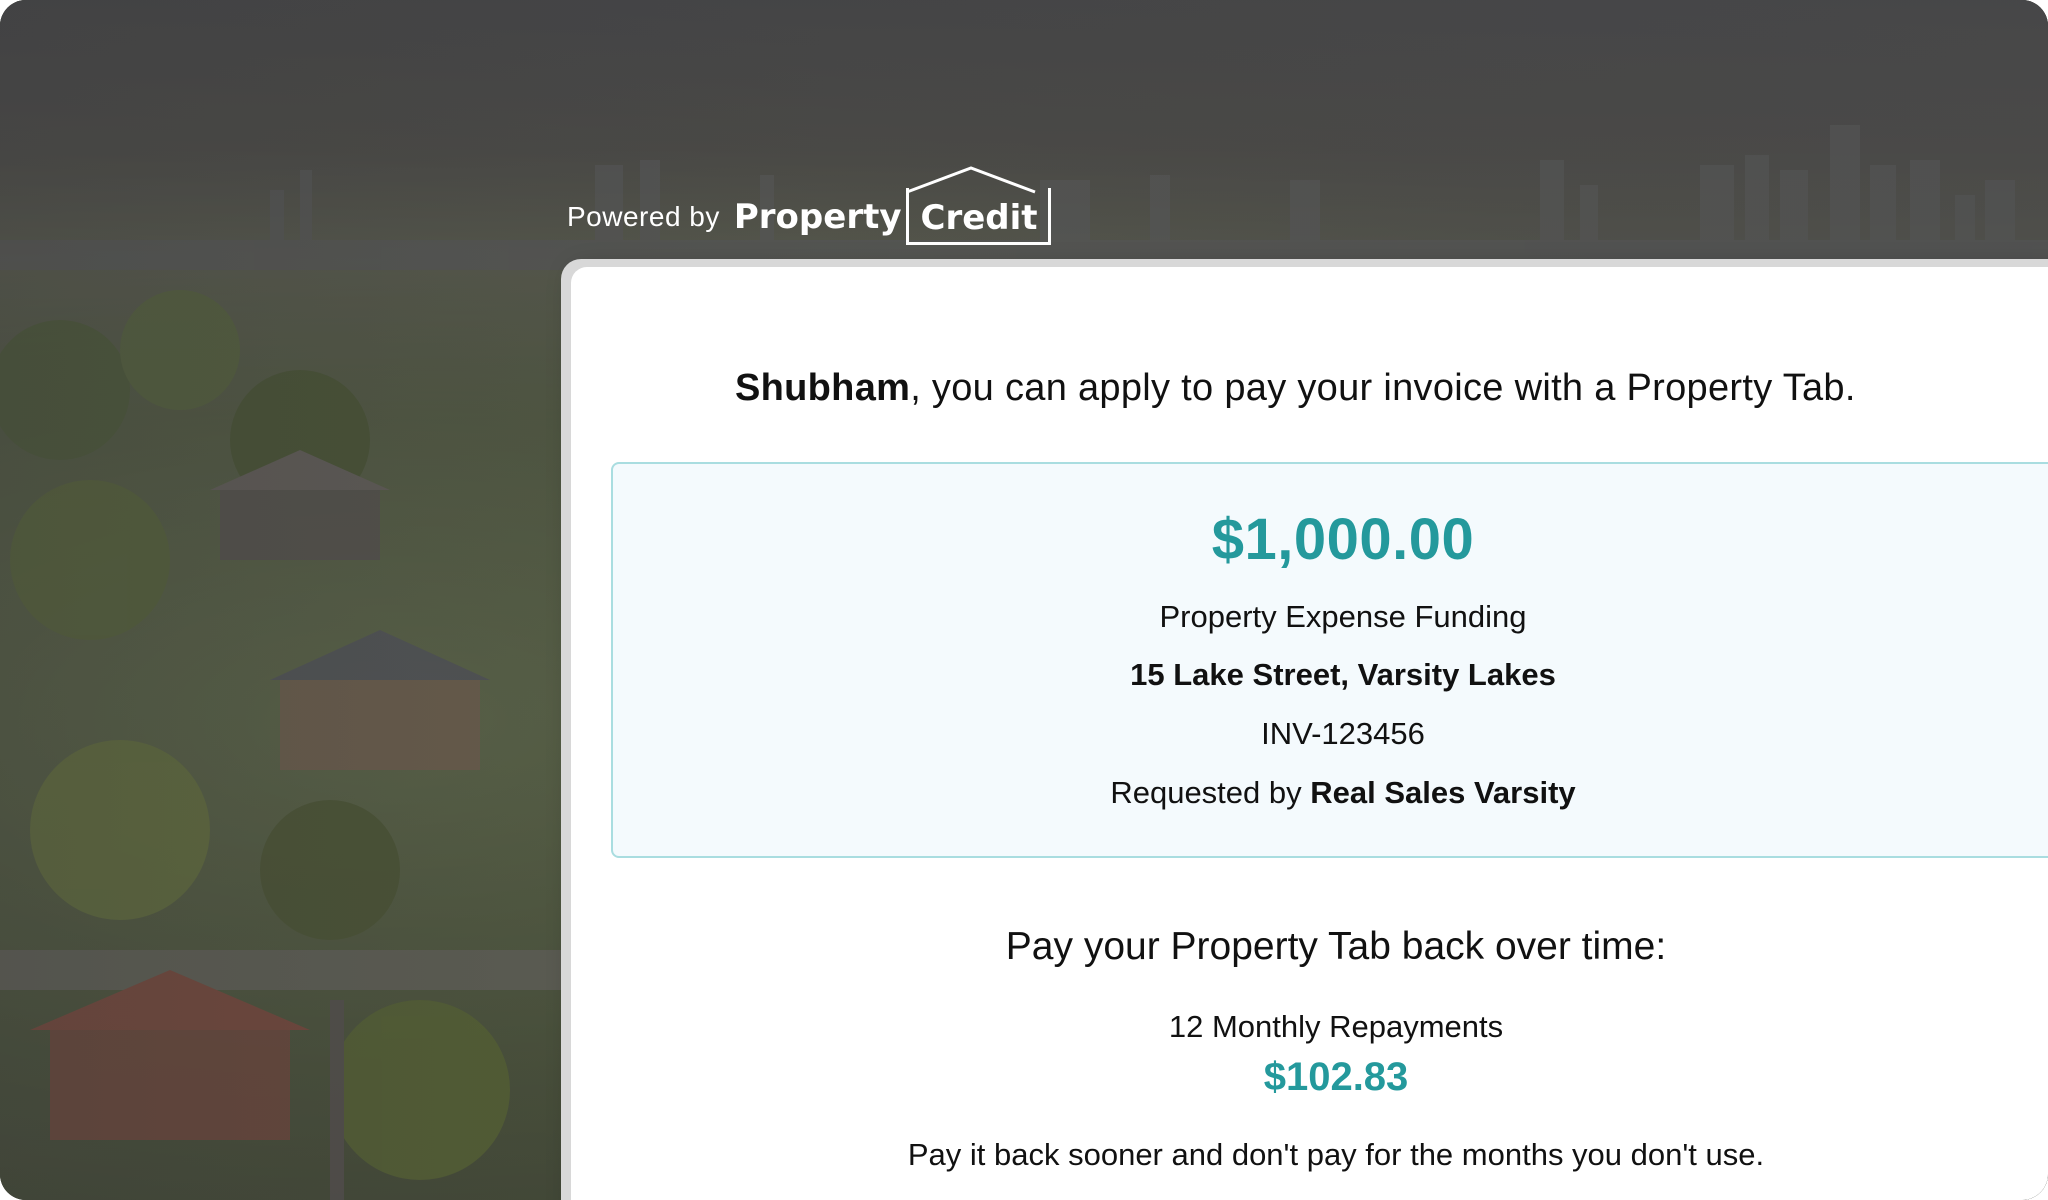 Image resolution: width=2048 pixels, height=1200 pixels. I want to click on house-roof-icon, so click(970, 180).